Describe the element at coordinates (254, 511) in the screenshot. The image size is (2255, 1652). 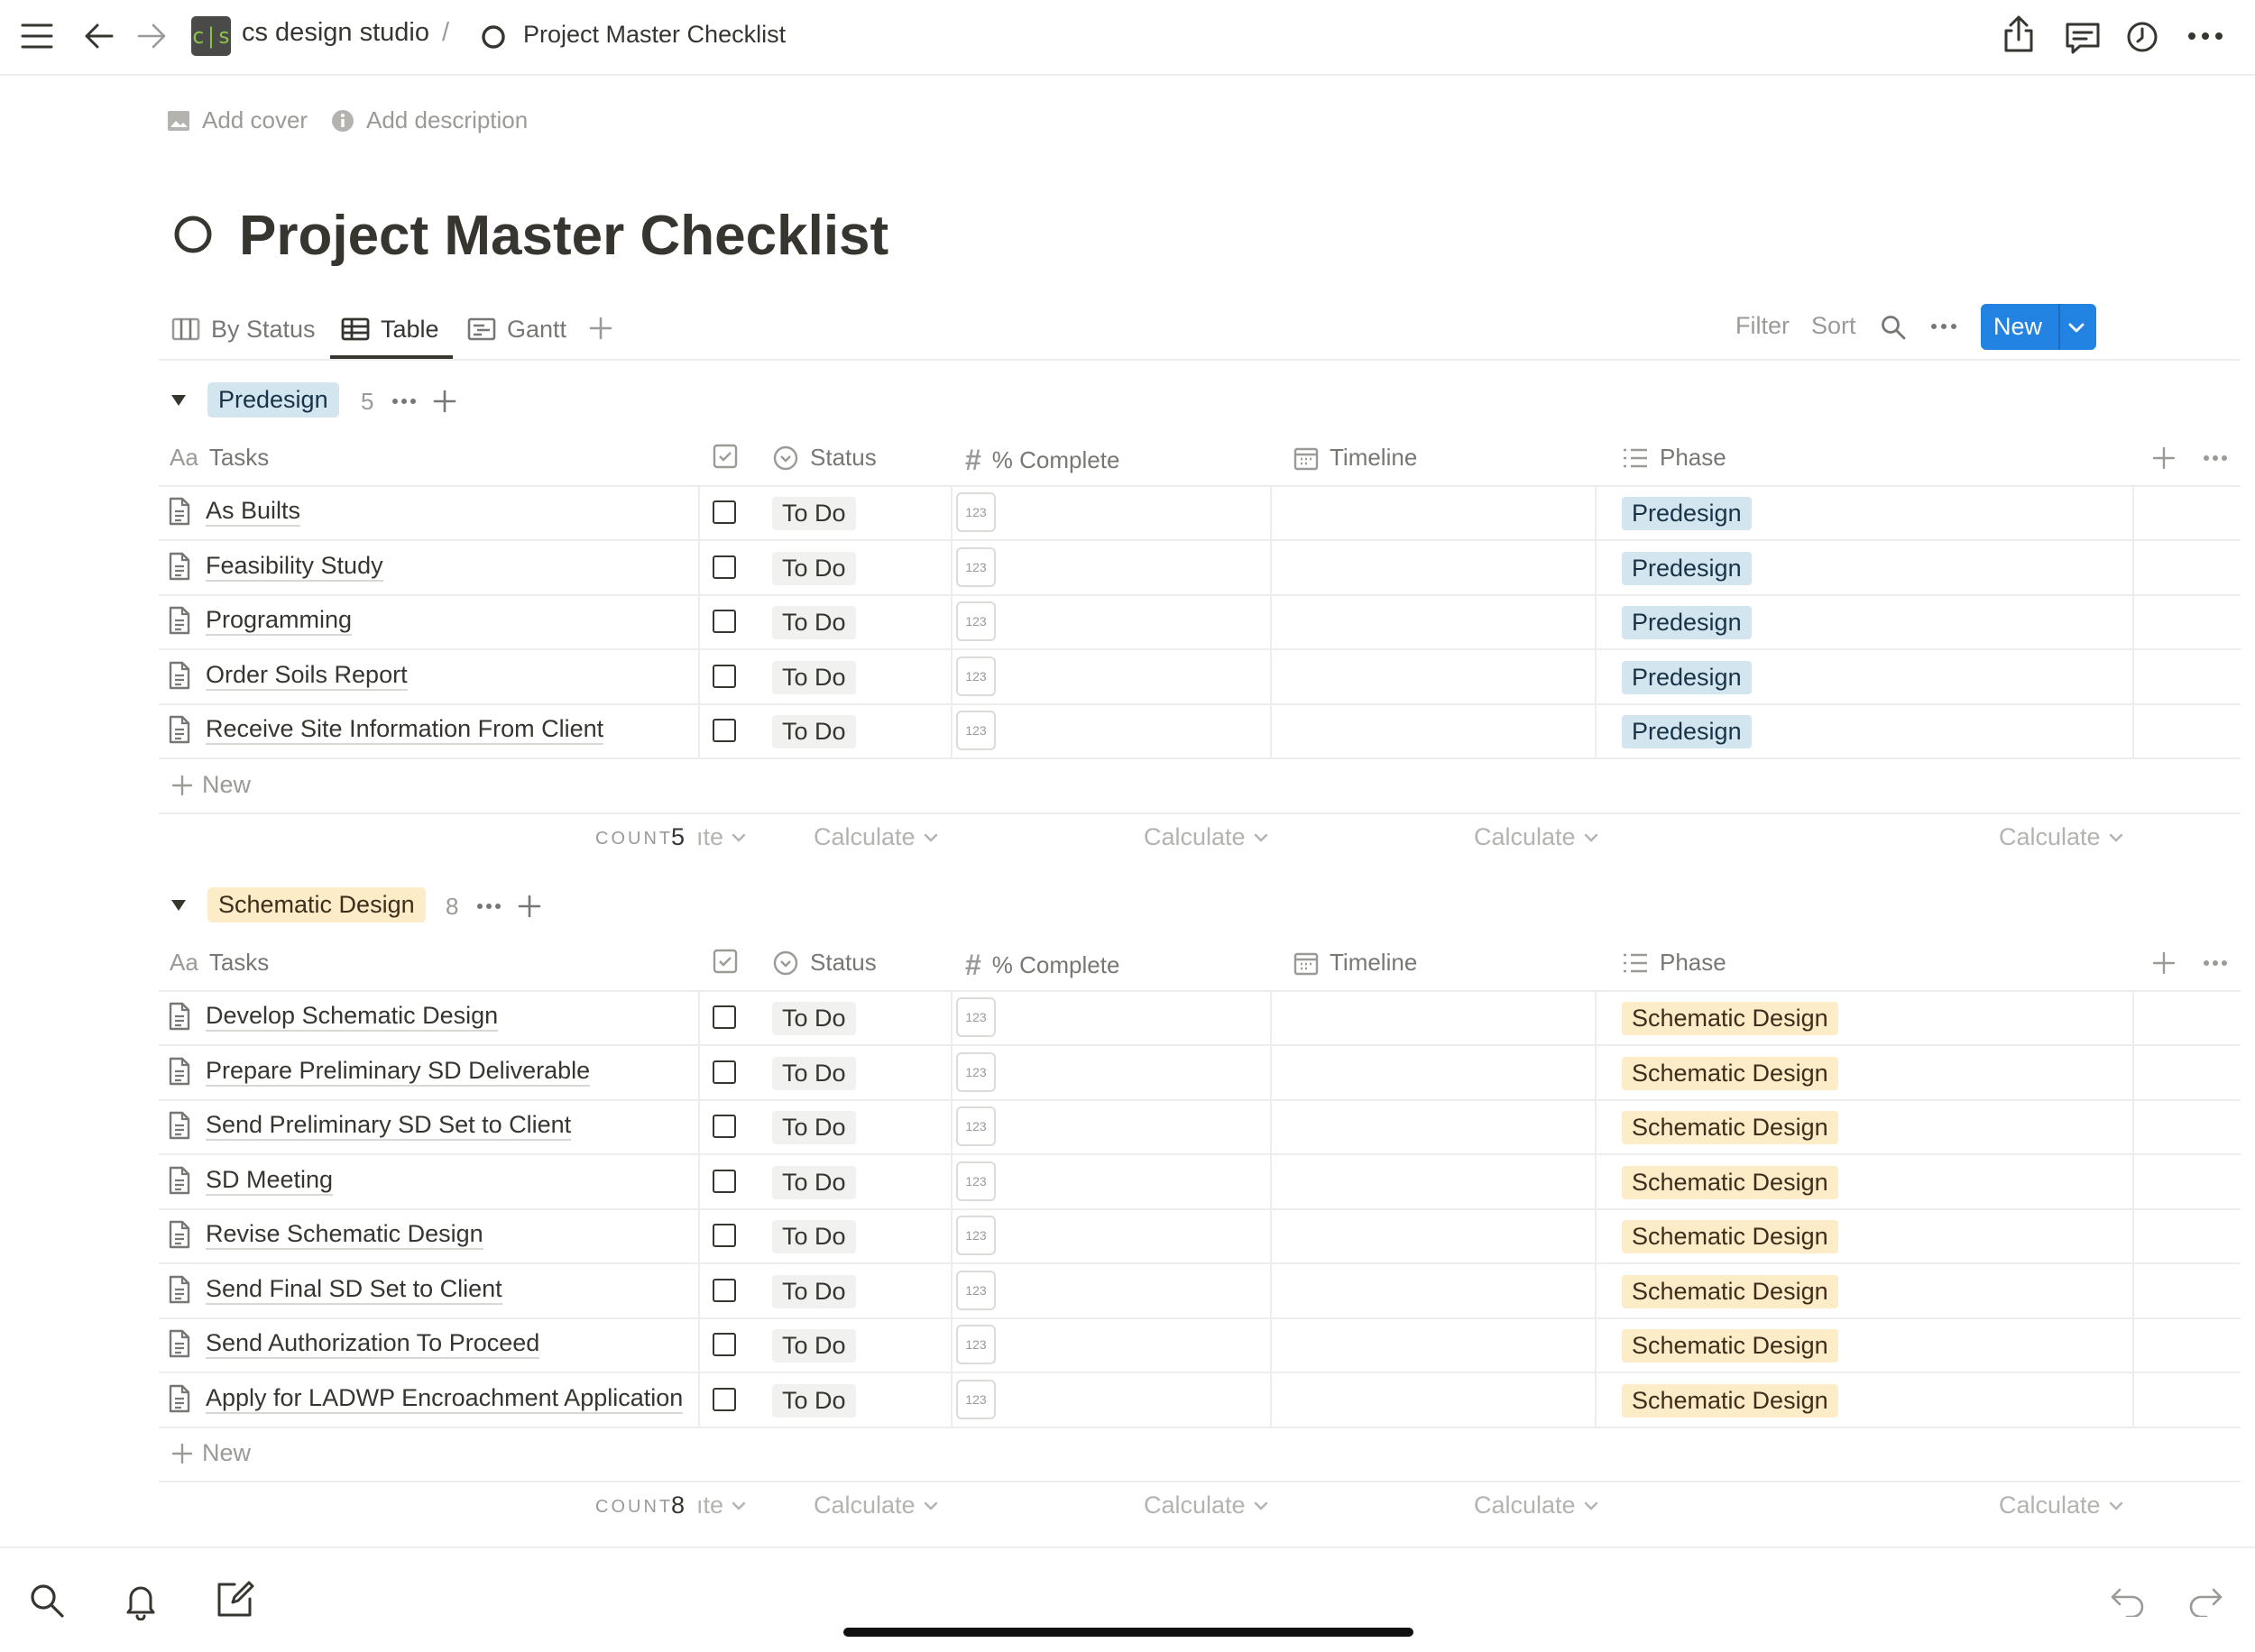
I see `task-title: As Builts` at that location.